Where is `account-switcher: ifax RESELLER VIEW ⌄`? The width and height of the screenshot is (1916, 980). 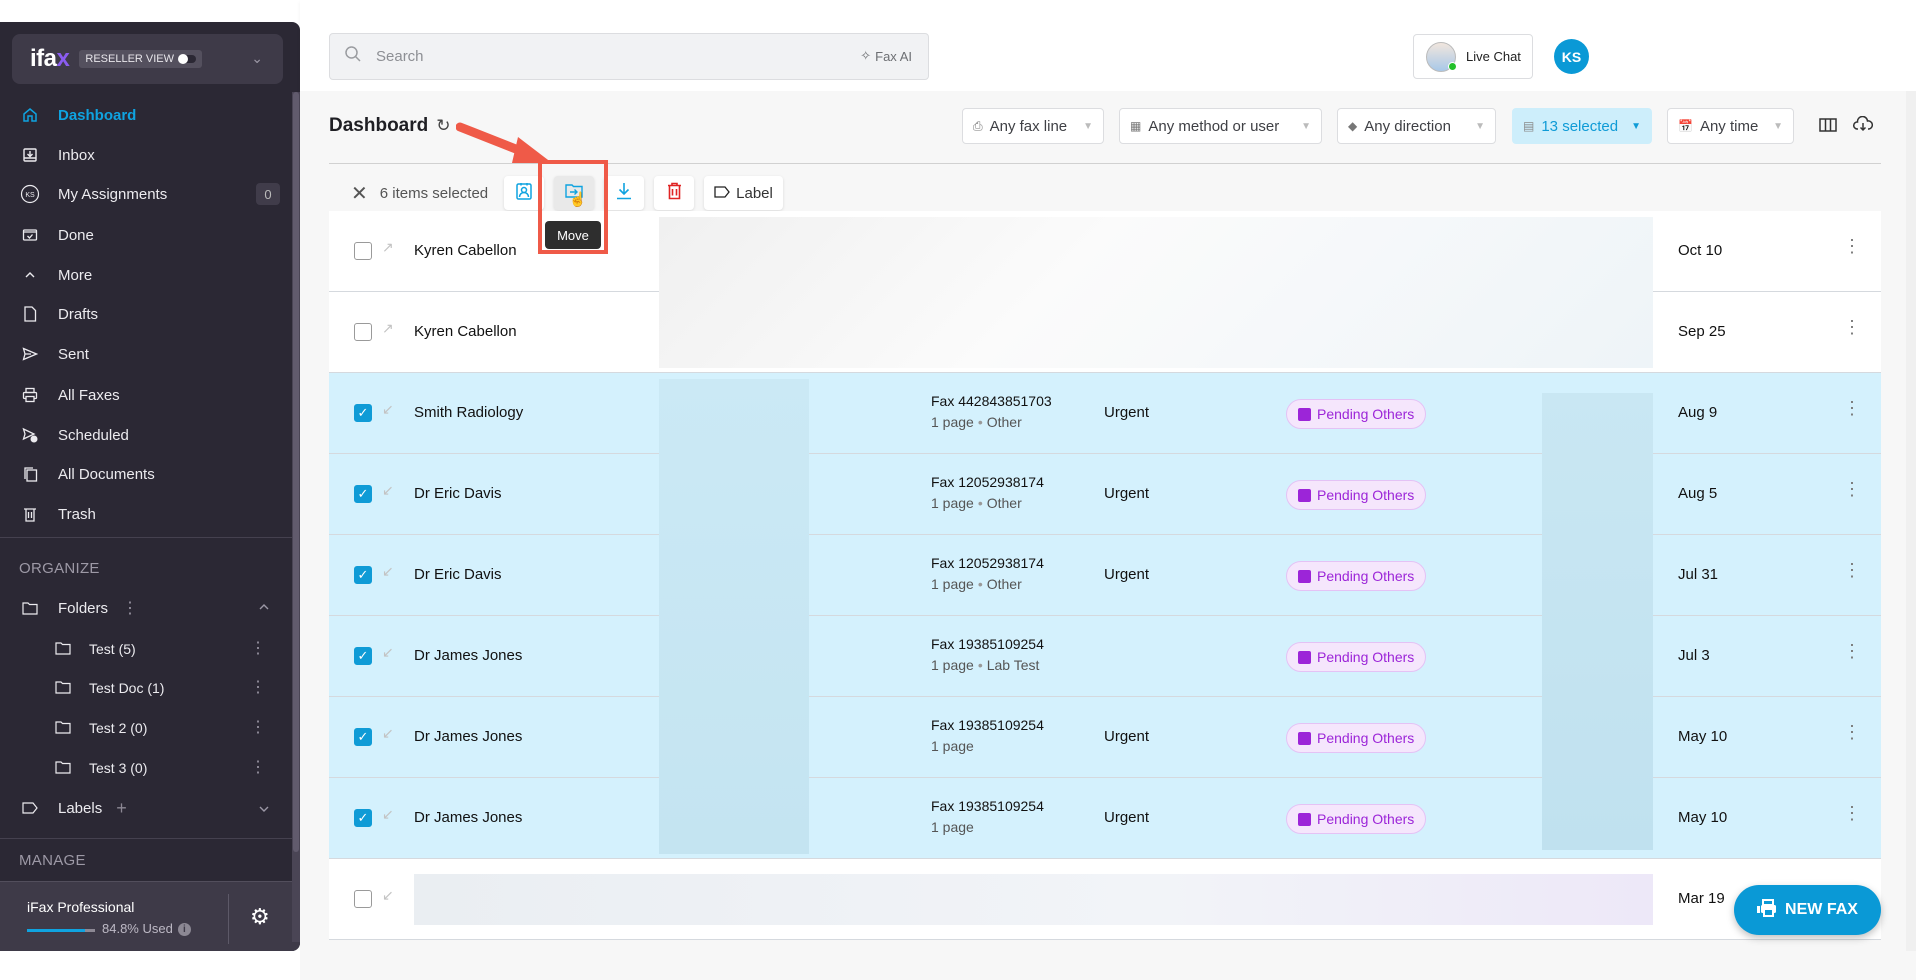 account-switcher: ifax RESELLER VIEW ⌄ is located at coordinates (147, 59).